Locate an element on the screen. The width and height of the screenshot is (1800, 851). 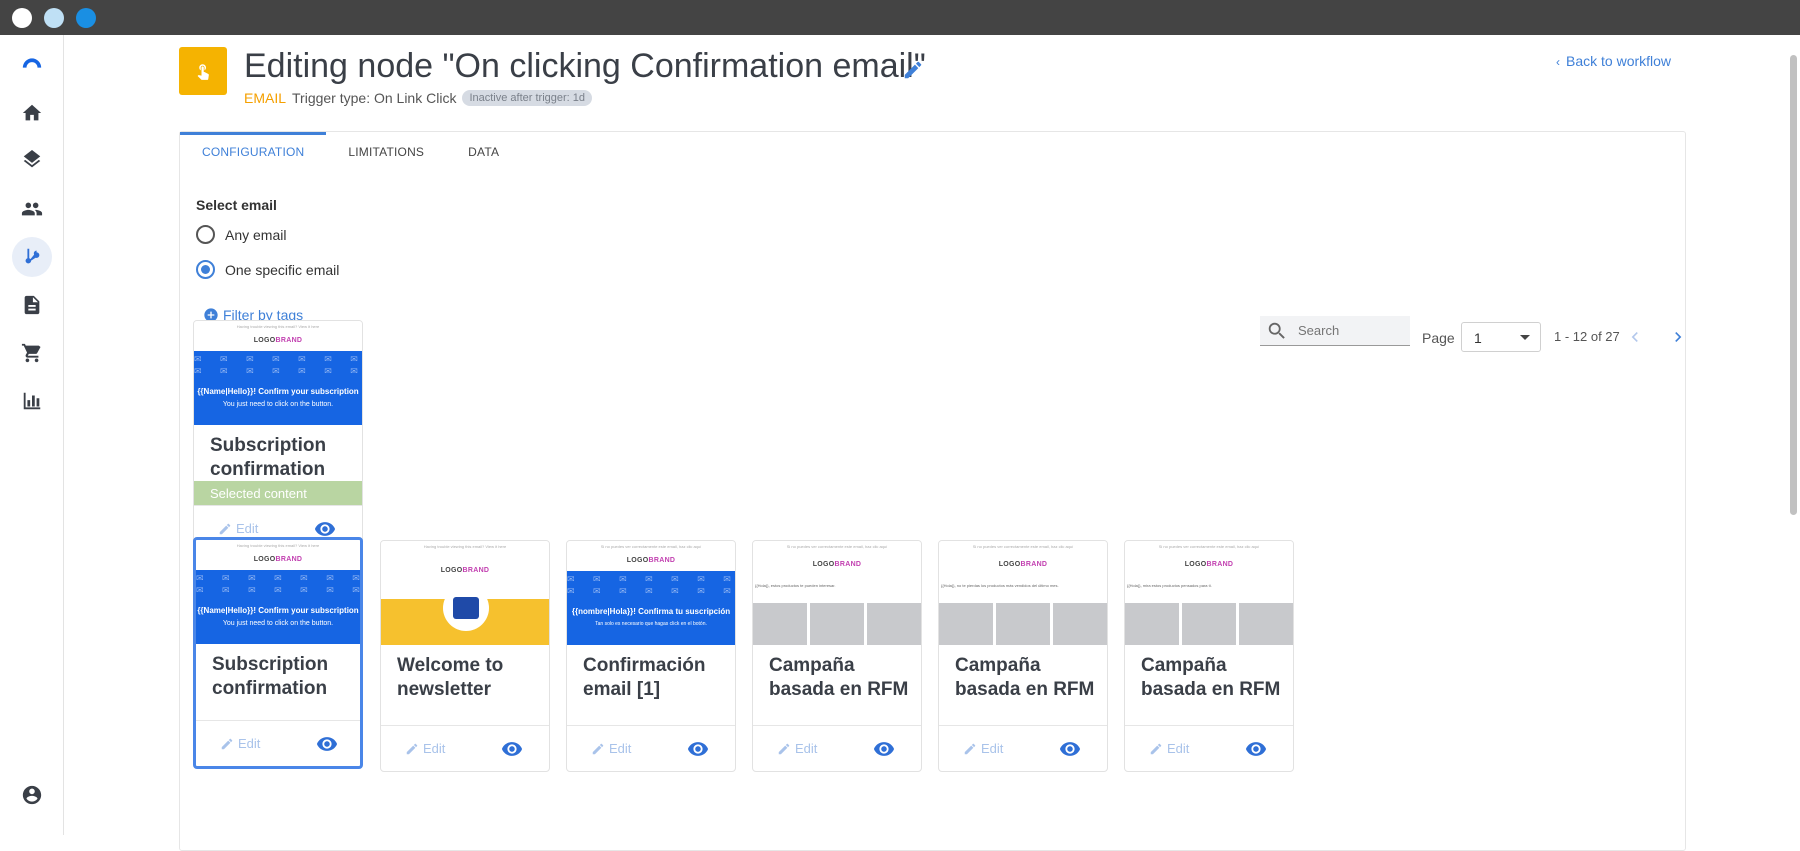
chevron-left-icon: ‹ is located at coordinates (1558, 62).